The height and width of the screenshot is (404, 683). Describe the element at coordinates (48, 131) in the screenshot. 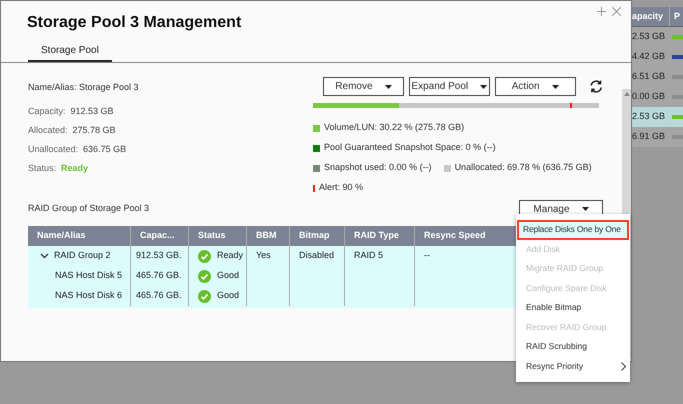

I see `field-label: Allocated:` at that location.